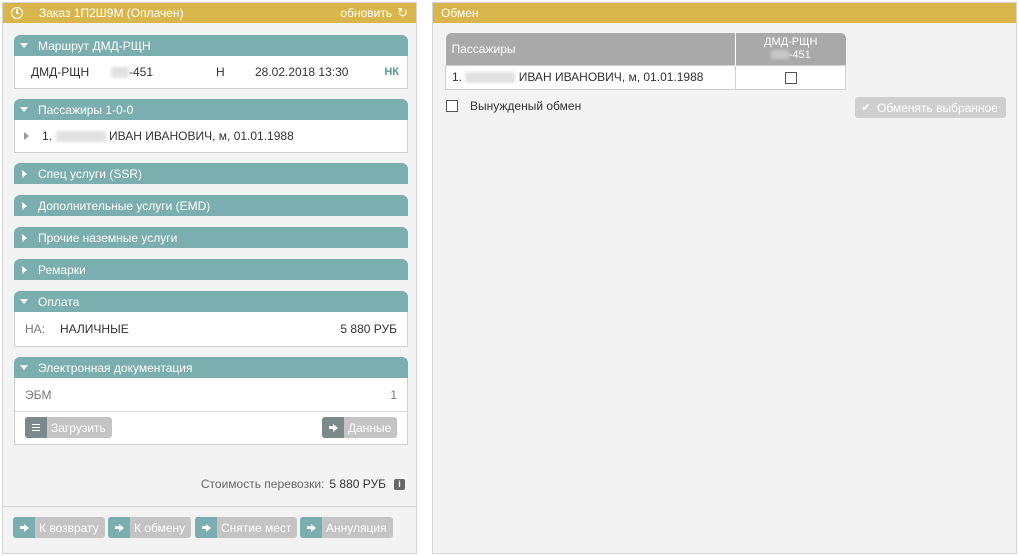 The image size is (1019, 556). What do you see at coordinates (17, 13) in the screenshot?
I see `clock-icon` at bounding box center [17, 13].